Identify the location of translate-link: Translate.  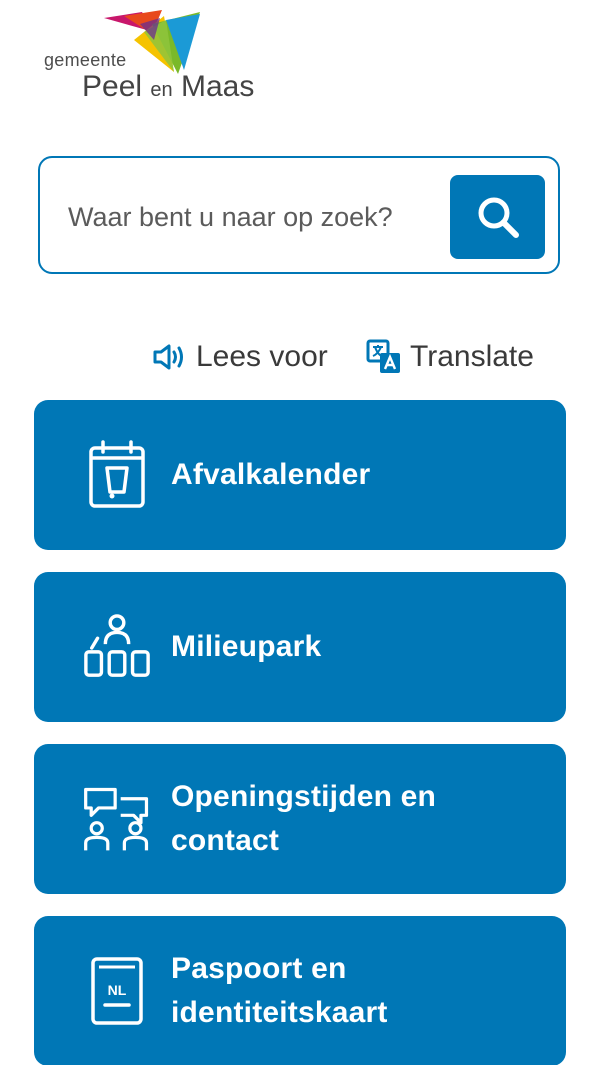
(450, 357).